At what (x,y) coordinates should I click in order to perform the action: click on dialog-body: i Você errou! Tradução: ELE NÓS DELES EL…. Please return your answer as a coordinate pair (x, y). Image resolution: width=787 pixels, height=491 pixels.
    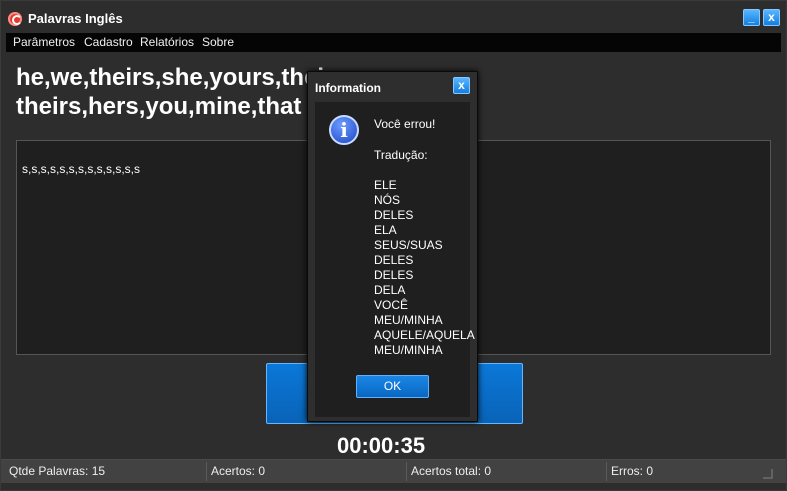
    Looking at the image, I should click on (395, 259).